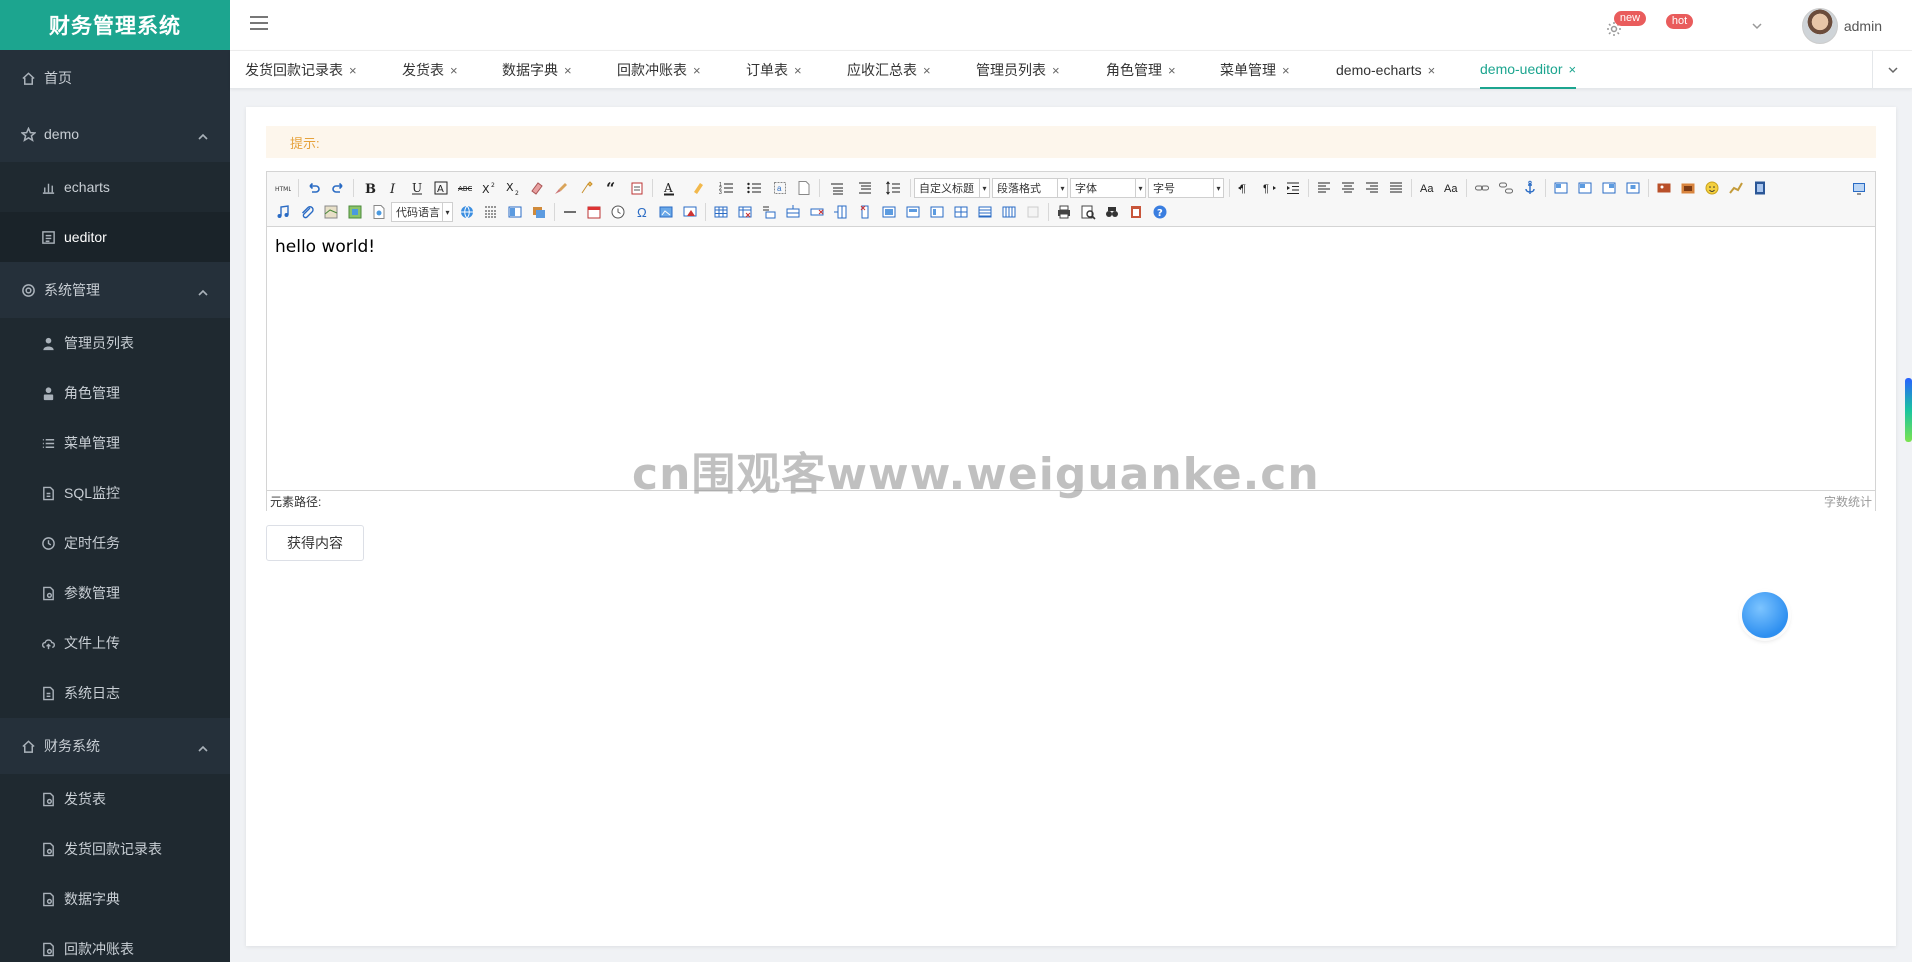  I want to click on delete-table-icon, so click(745, 212).